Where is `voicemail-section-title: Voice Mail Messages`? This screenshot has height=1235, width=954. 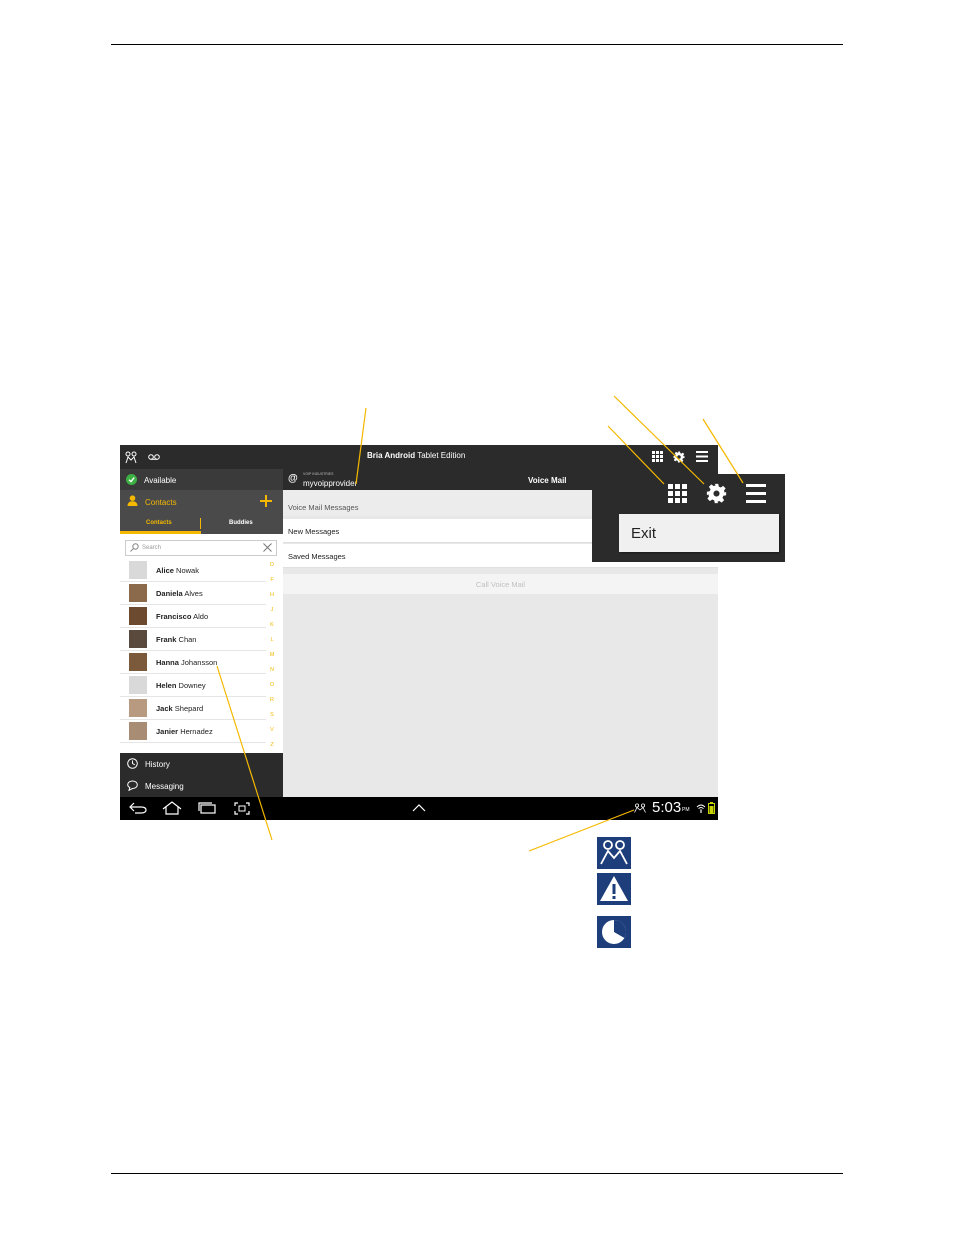 voicemail-section-title: Voice Mail Messages is located at coordinates (323, 507).